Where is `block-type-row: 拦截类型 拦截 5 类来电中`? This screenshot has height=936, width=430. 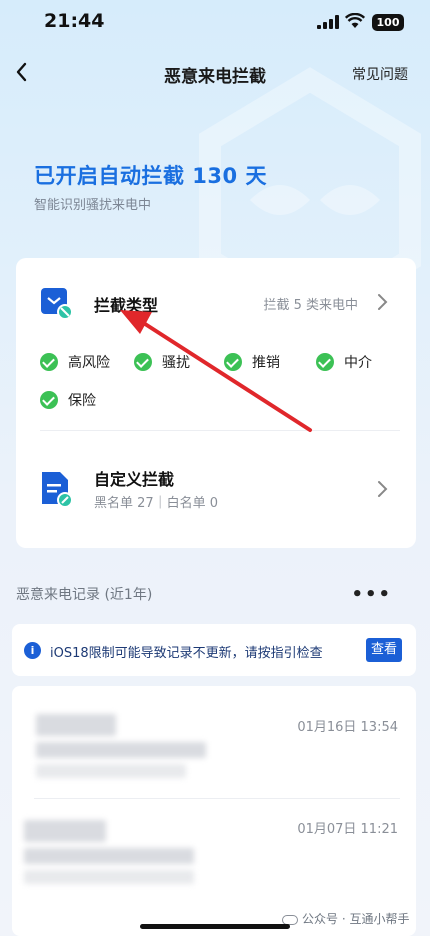
block-type-row: 拦截类型 拦截 5 类来电中 is located at coordinates (216, 303).